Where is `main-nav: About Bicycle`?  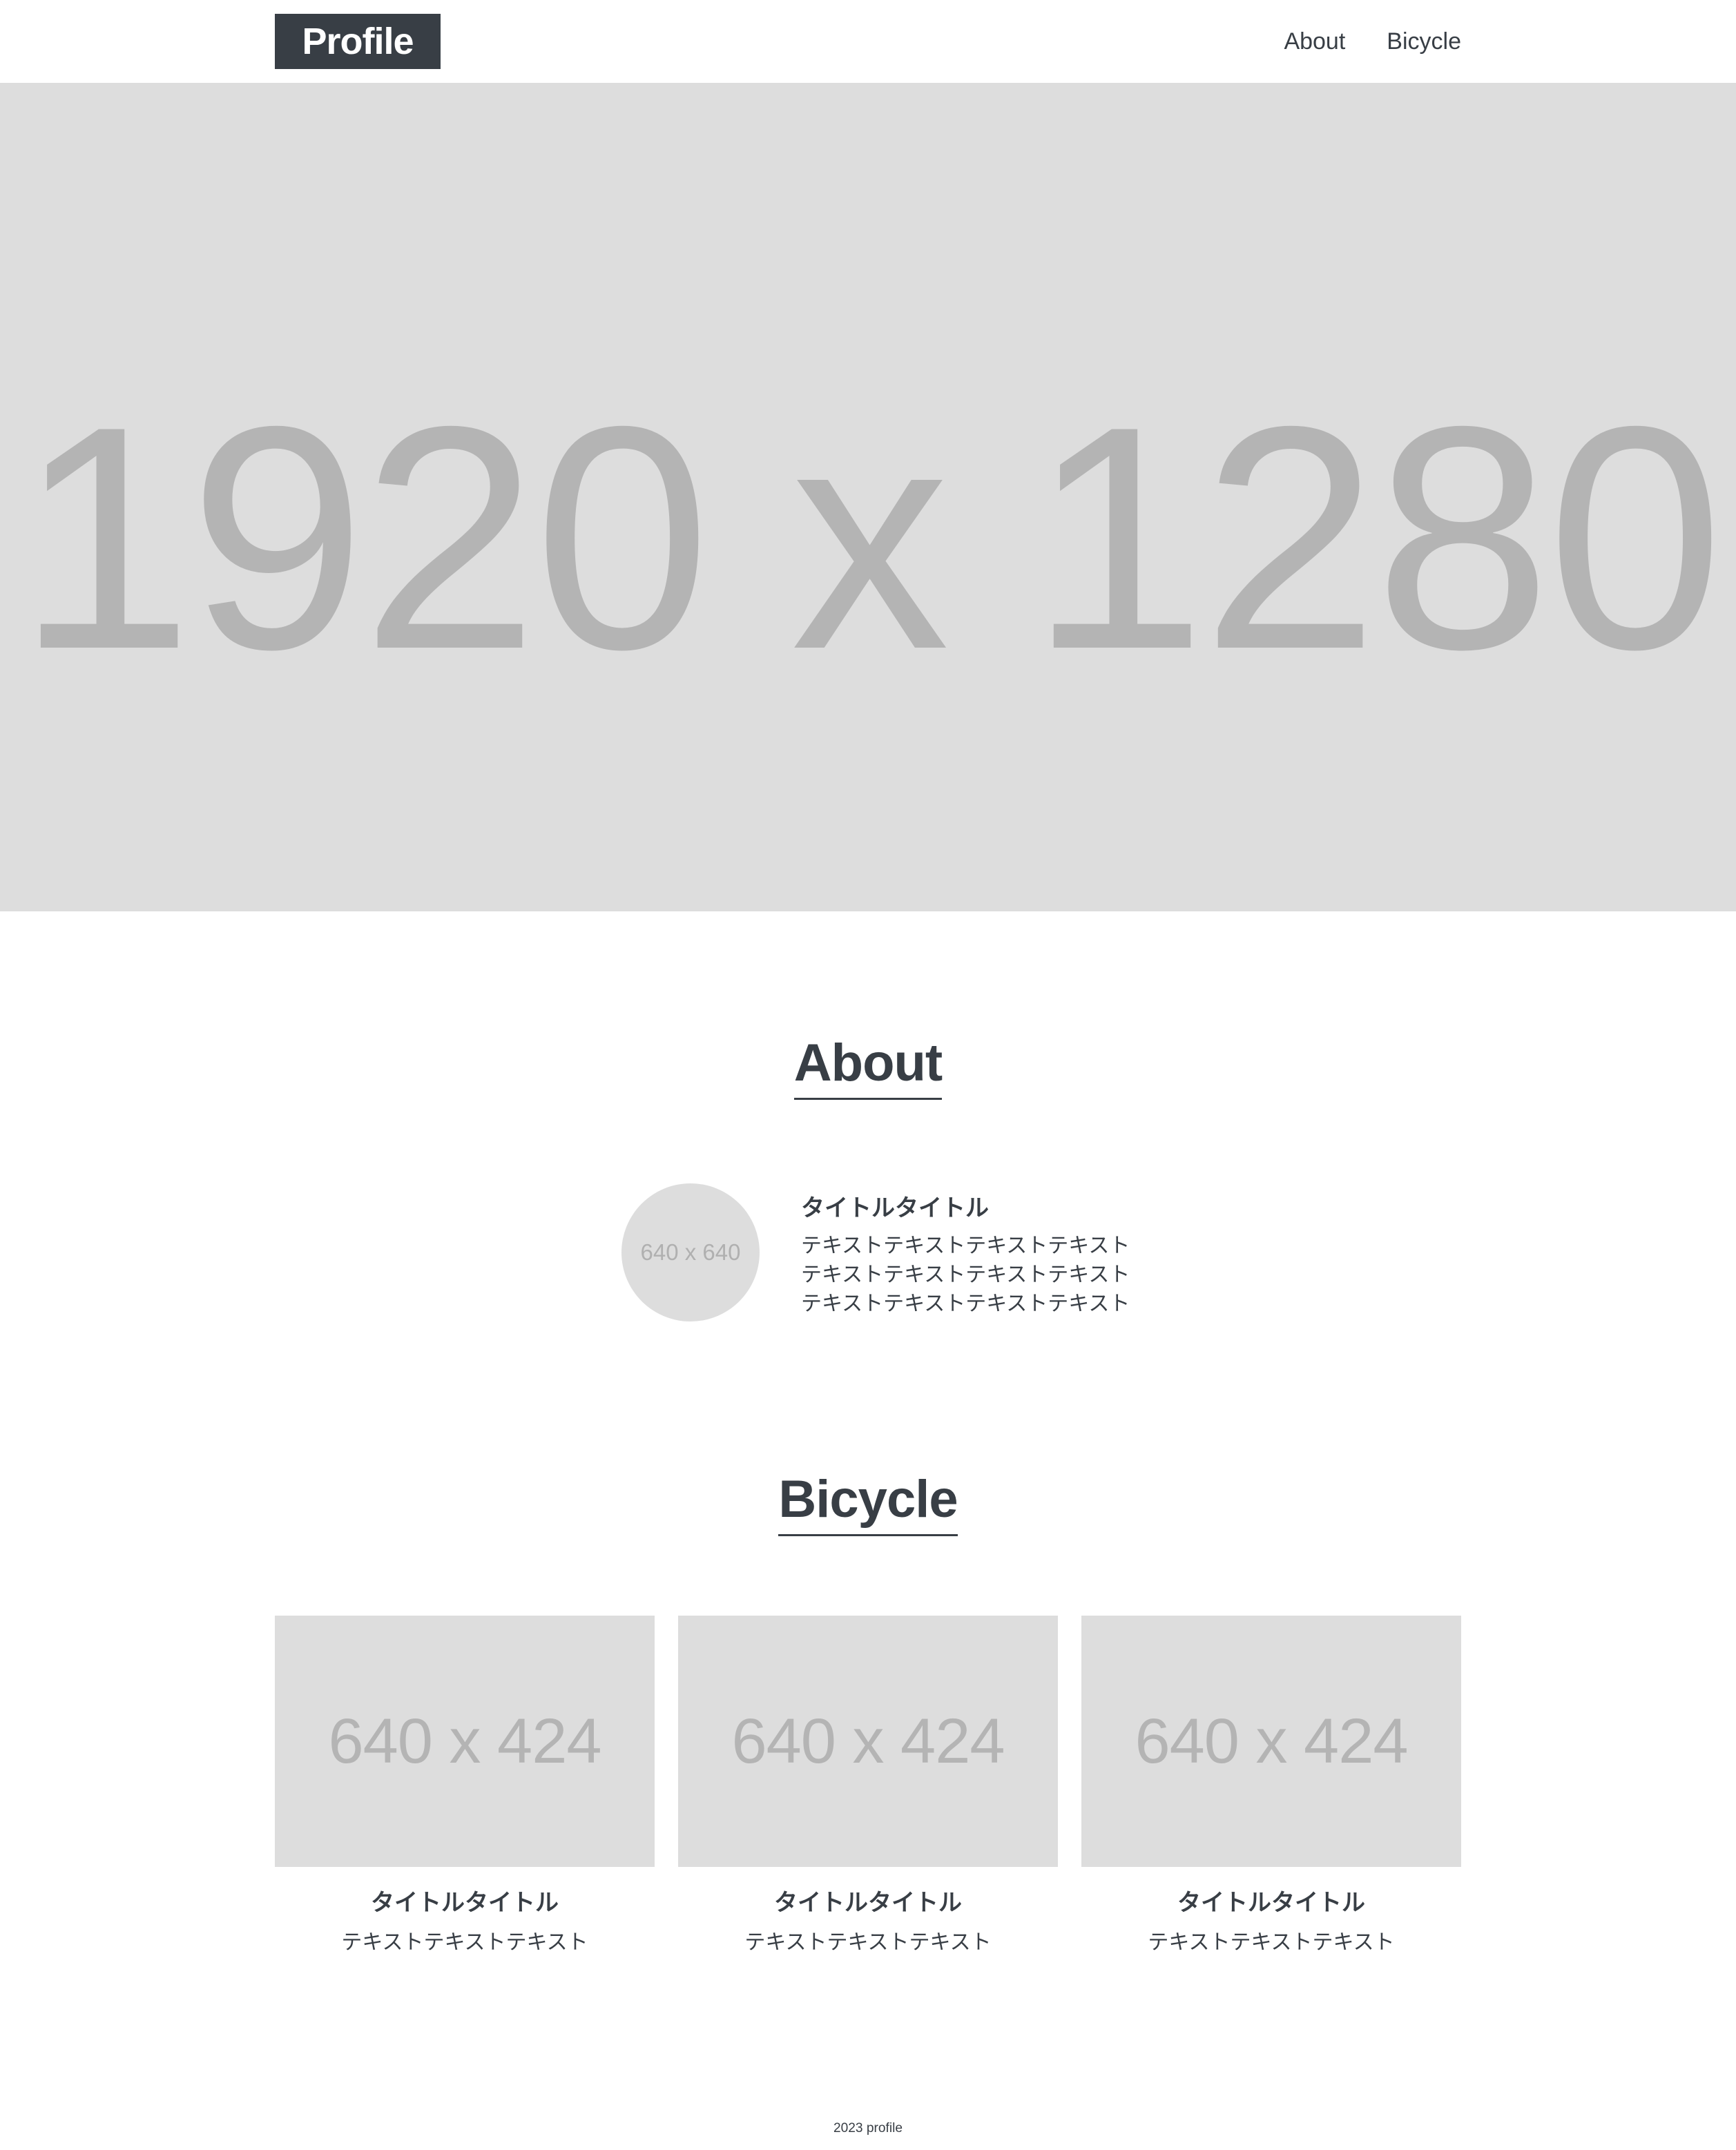 main-nav: About Bicycle is located at coordinates (1372, 41).